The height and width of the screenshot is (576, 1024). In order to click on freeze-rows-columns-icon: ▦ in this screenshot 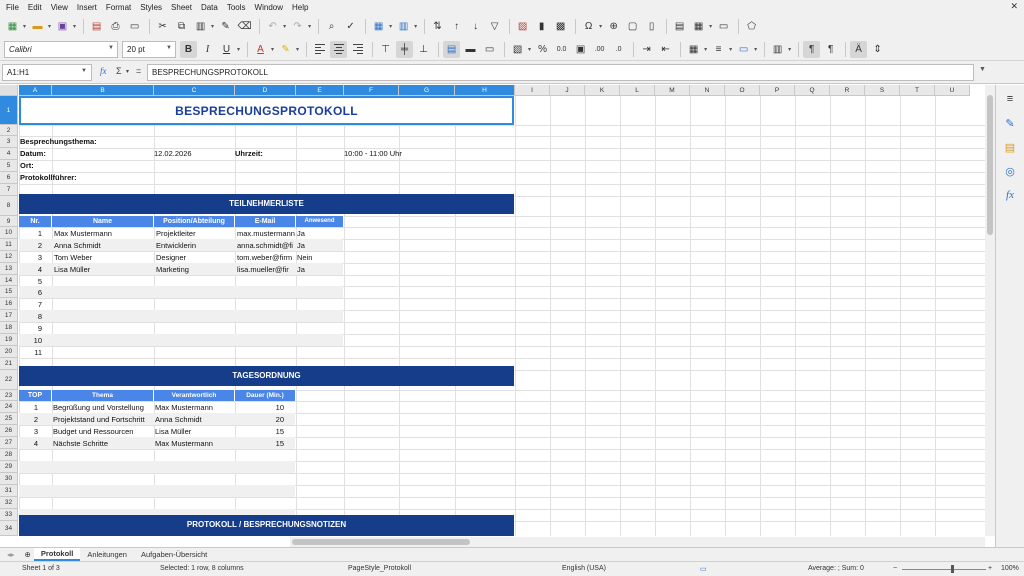, I will do `click(698, 26)`.